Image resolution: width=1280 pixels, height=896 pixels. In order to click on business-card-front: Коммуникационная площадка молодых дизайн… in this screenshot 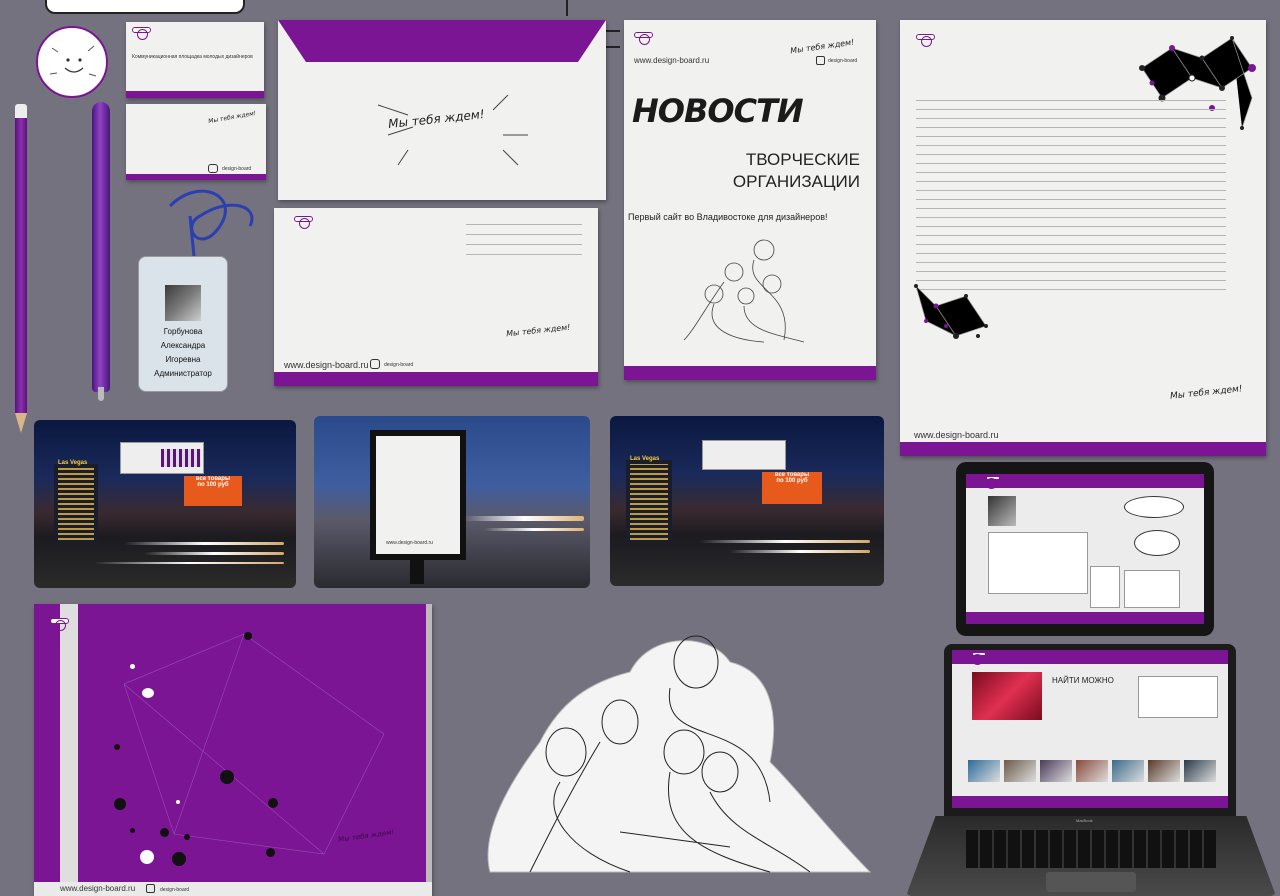, I will do `click(195, 60)`.